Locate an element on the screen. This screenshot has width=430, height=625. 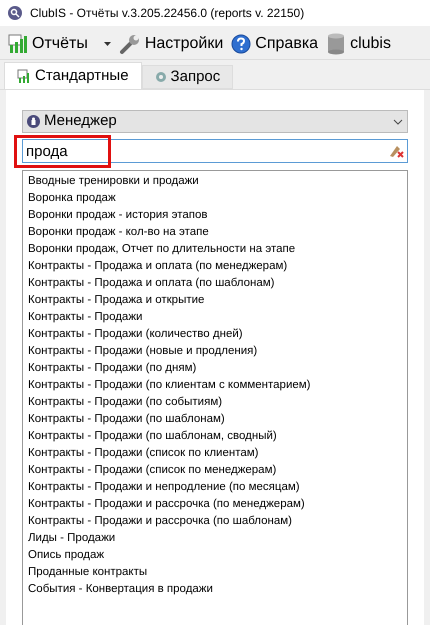
report-item: Опись продаж is located at coordinates (215, 555).